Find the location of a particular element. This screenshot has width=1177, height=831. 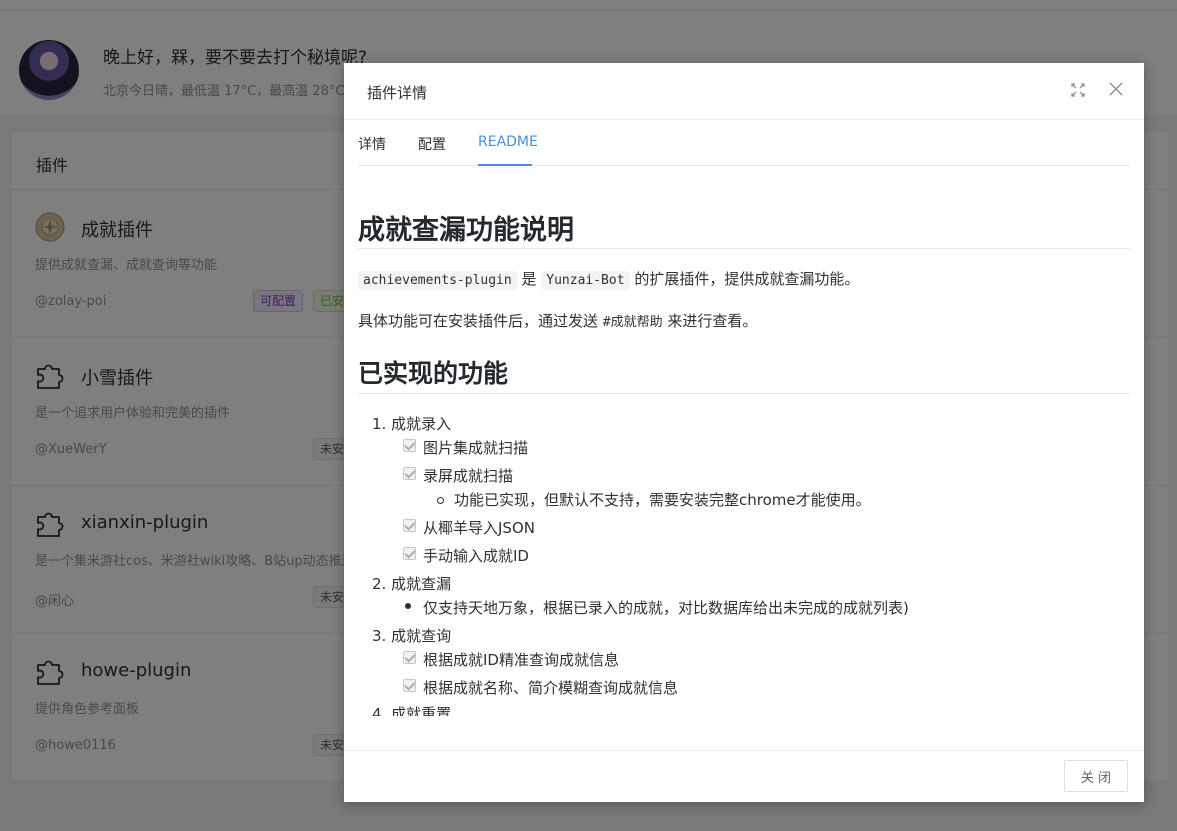

tab-config: 配置 is located at coordinates (432, 144).